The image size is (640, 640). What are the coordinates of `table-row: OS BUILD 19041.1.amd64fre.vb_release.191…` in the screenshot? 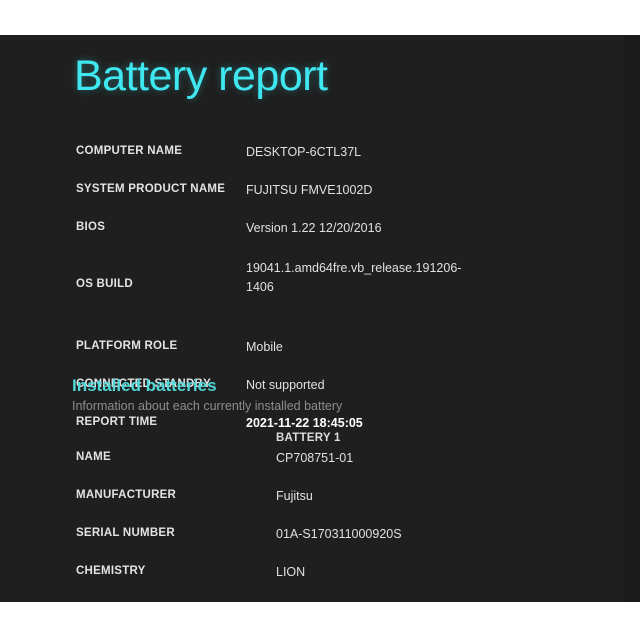 It's located at (320, 278).